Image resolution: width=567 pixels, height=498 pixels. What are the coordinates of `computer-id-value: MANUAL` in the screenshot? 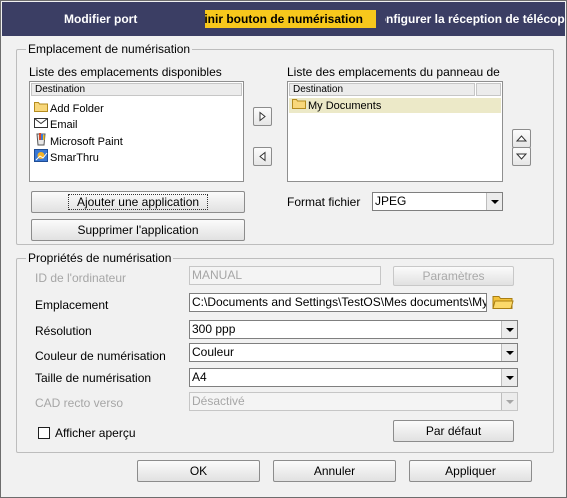 It's located at (217, 275).